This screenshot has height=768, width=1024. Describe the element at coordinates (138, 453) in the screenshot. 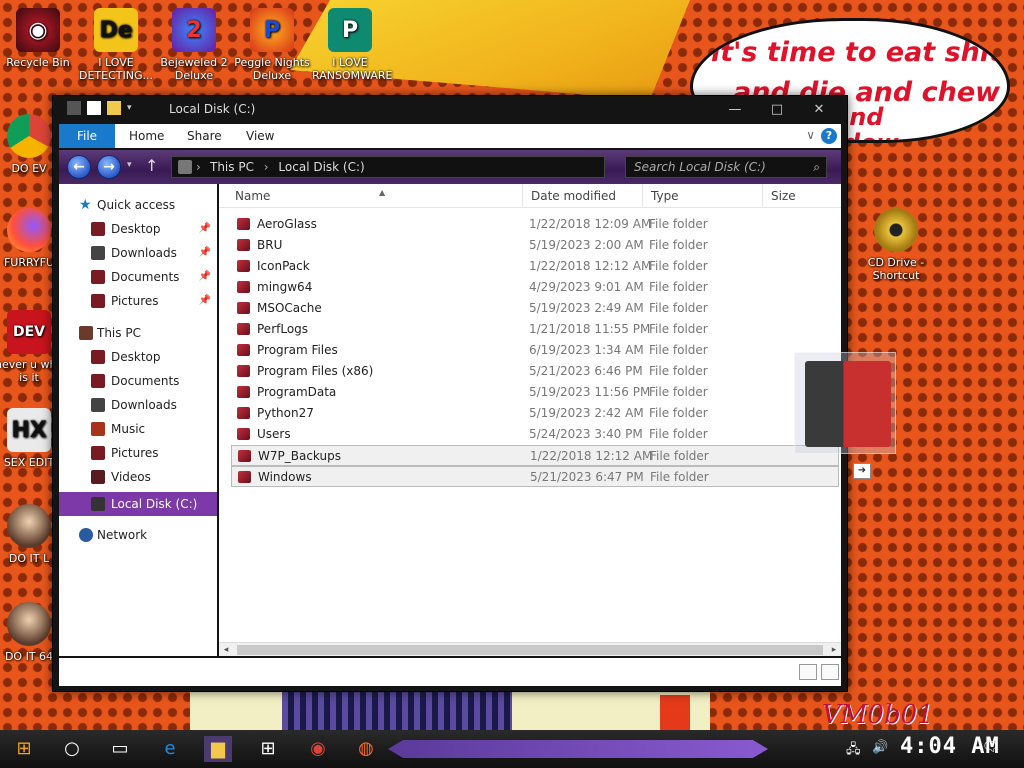

I see `nav-pc-pictures: Pictures` at that location.